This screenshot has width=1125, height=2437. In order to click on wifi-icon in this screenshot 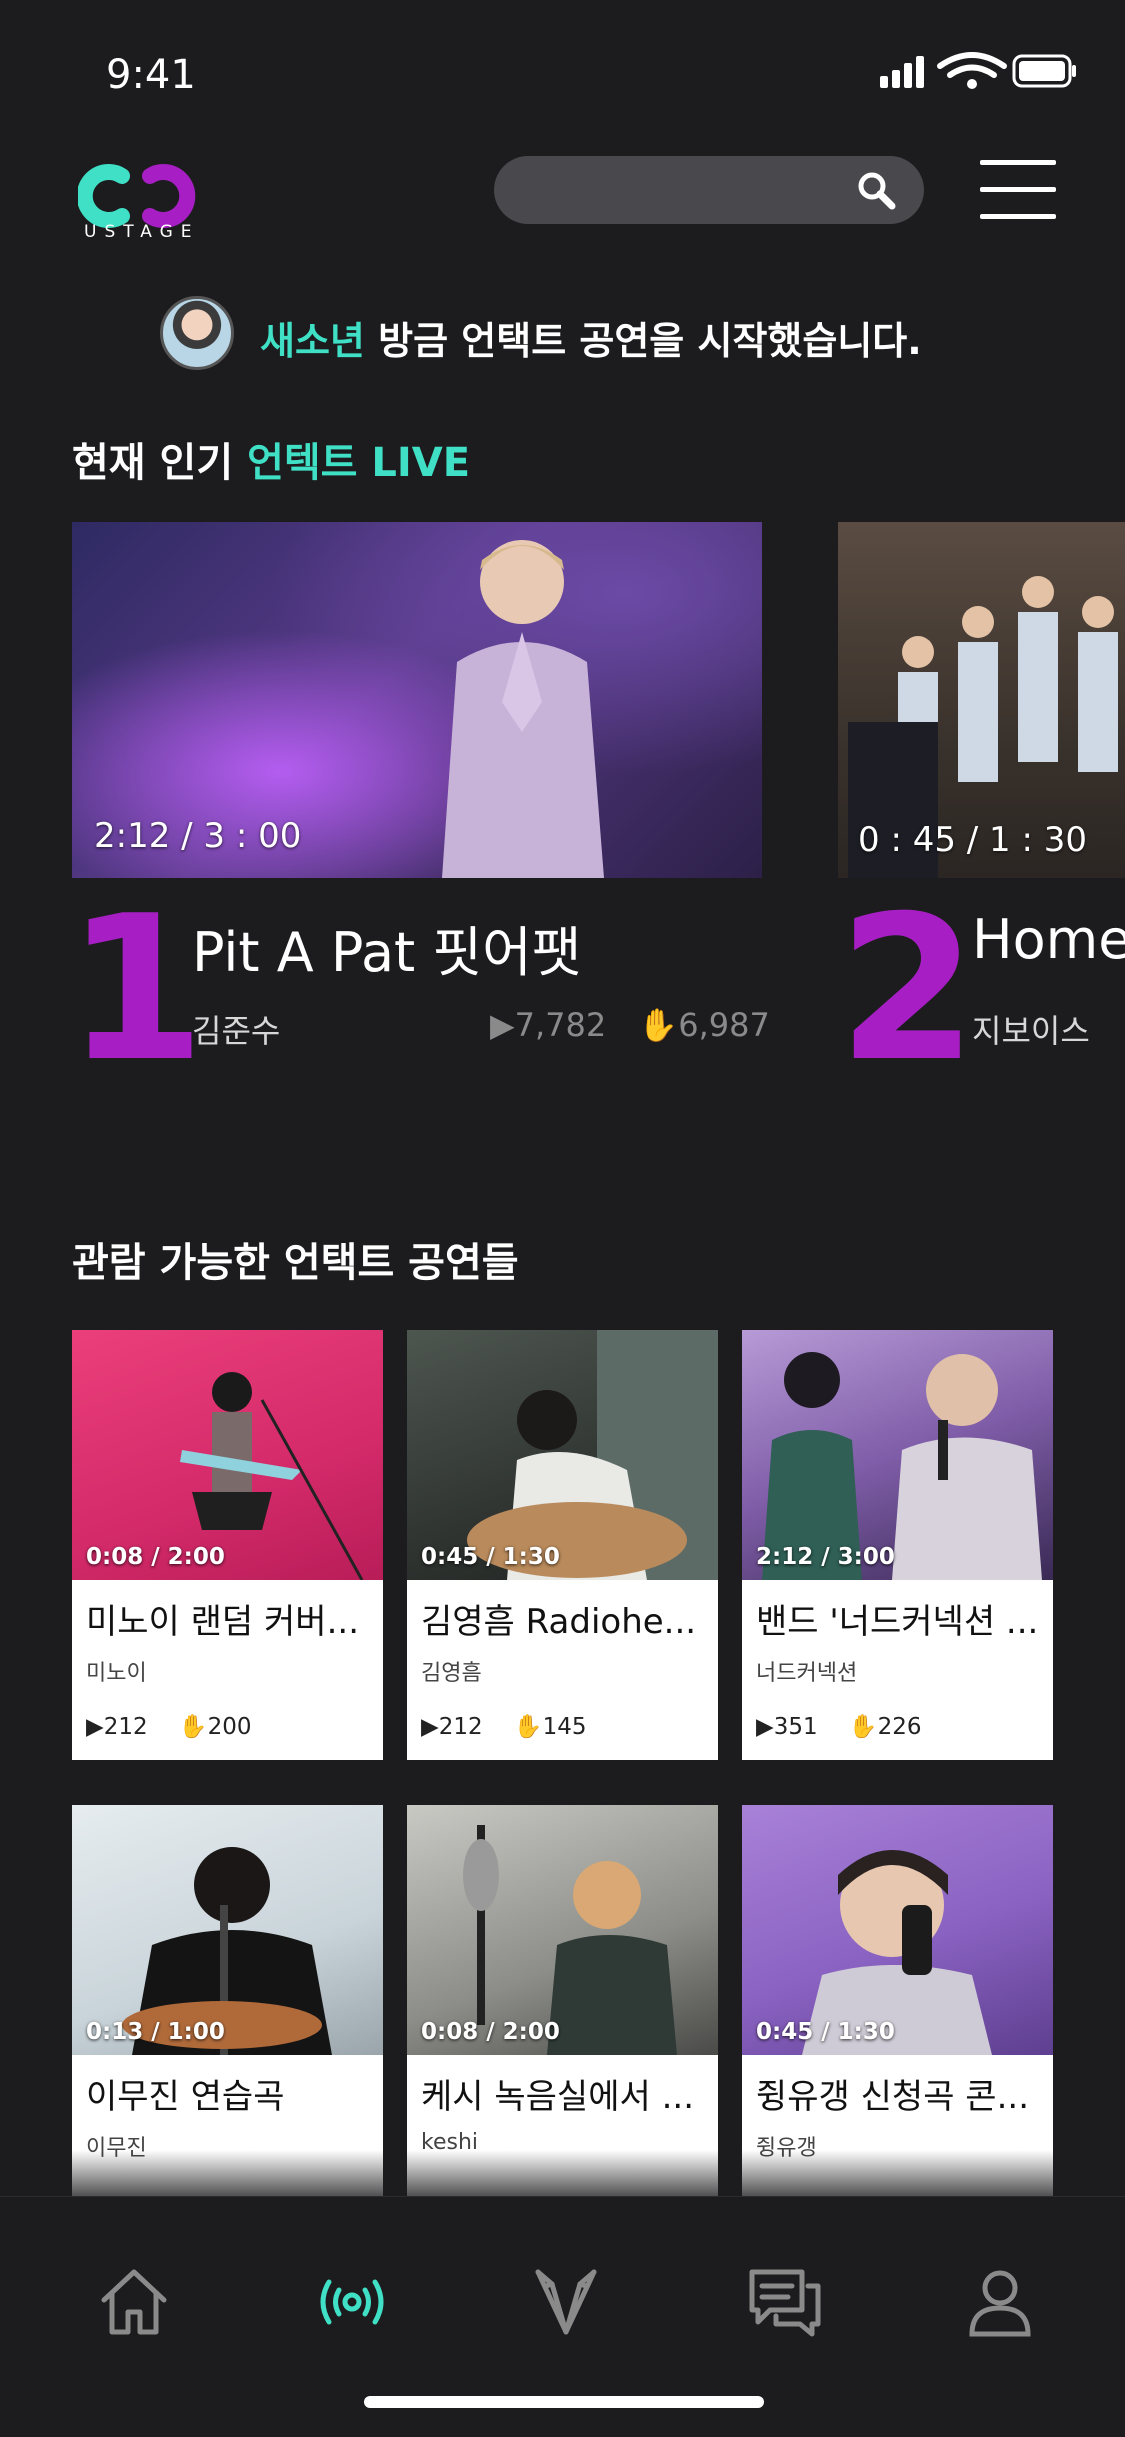, I will do `click(972, 65)`.